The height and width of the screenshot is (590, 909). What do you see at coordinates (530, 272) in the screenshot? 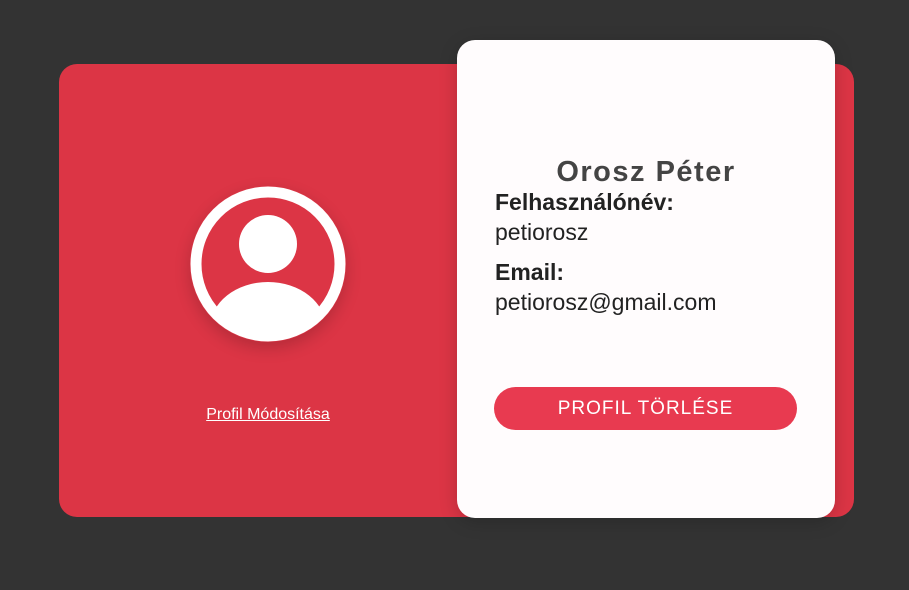
I see `email-label: Email:` at bounding box center [530, 272].